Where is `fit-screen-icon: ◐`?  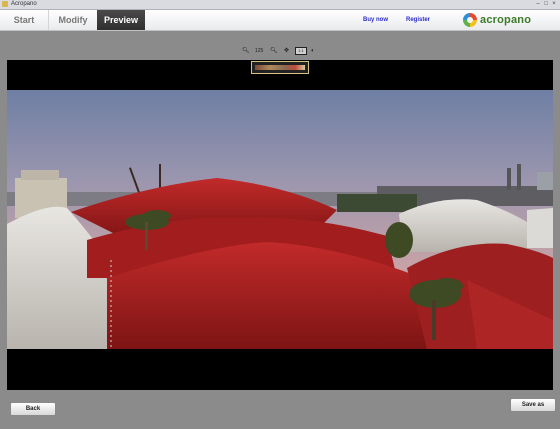
fit-screen-icon: ◐ is located at coordinates (313, 51).